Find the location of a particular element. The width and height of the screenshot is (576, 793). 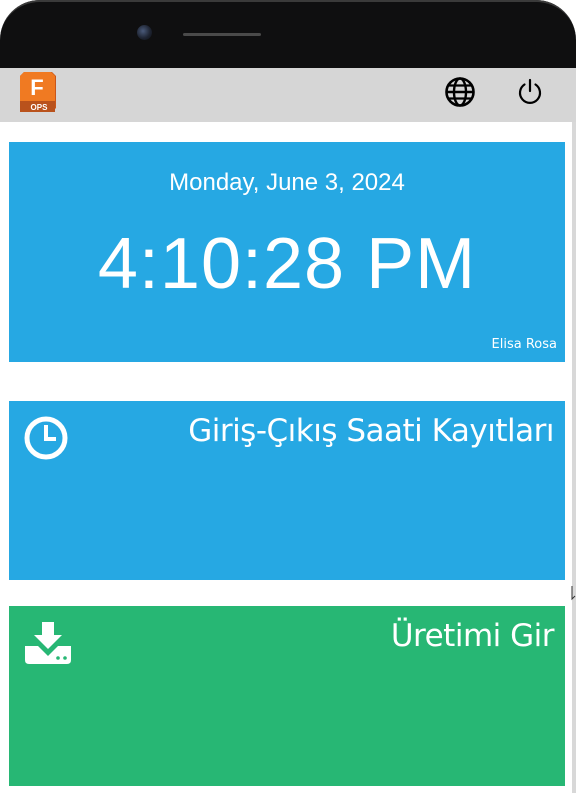

attendance-tile-title: Giriş-Çıkış Saati Kayıtları is located at coordinates (371, 431).